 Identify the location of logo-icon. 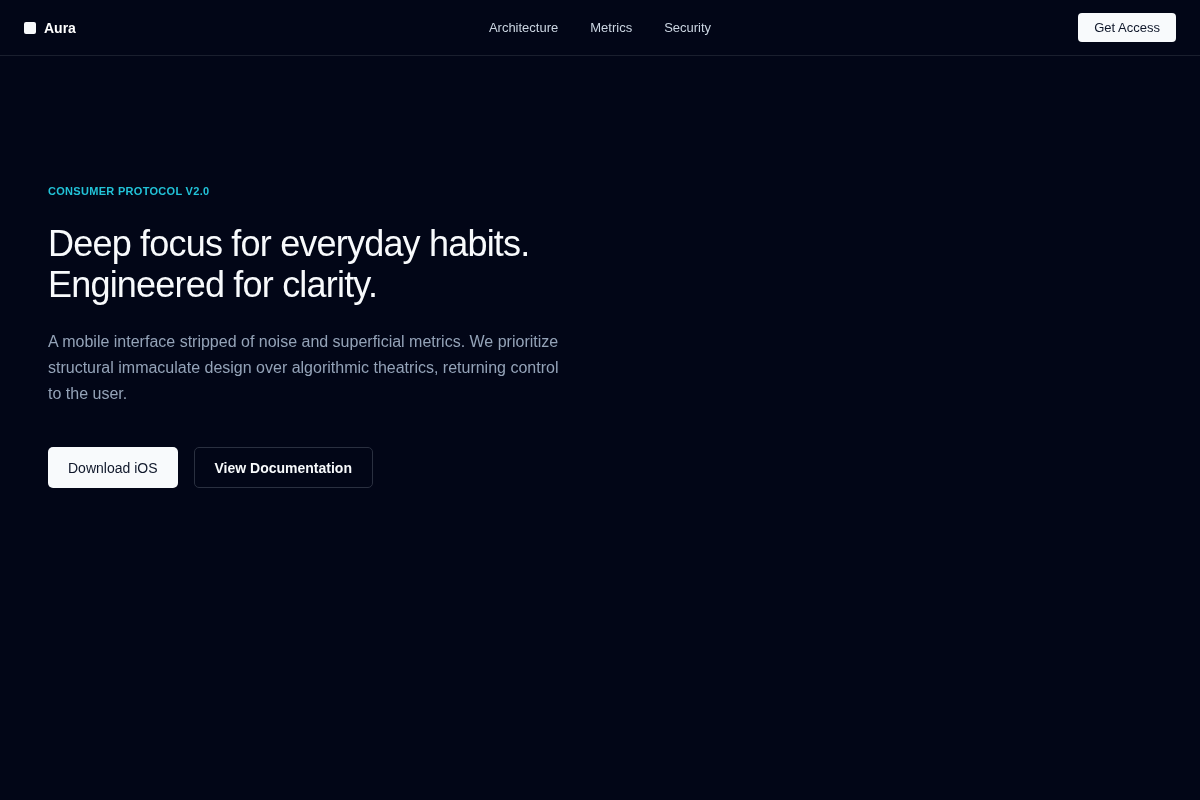
(30, 27).